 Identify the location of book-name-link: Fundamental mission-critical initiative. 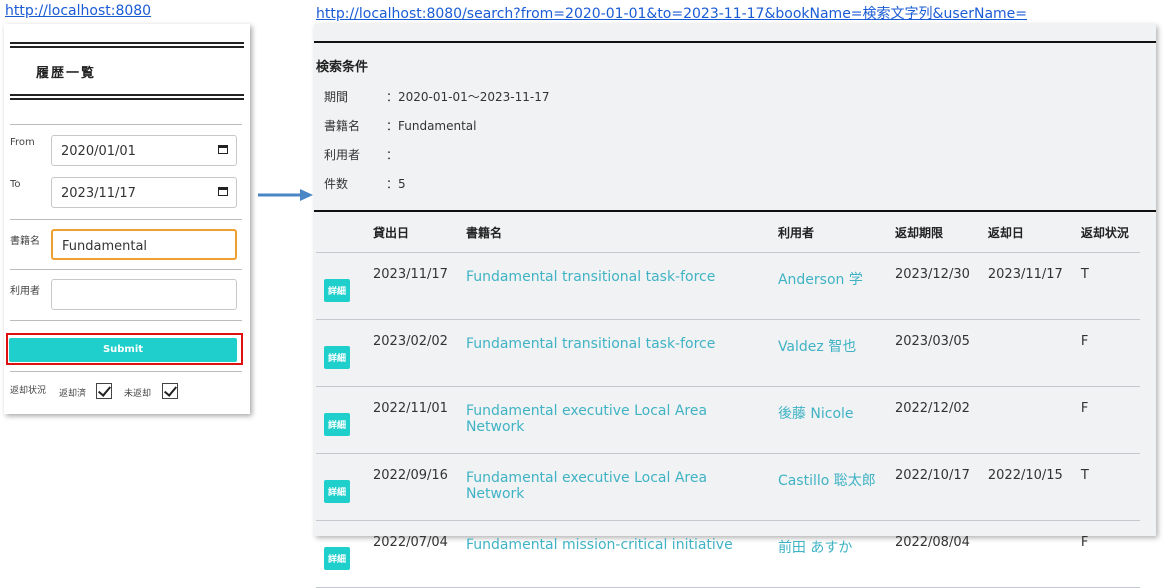
(612, 554).